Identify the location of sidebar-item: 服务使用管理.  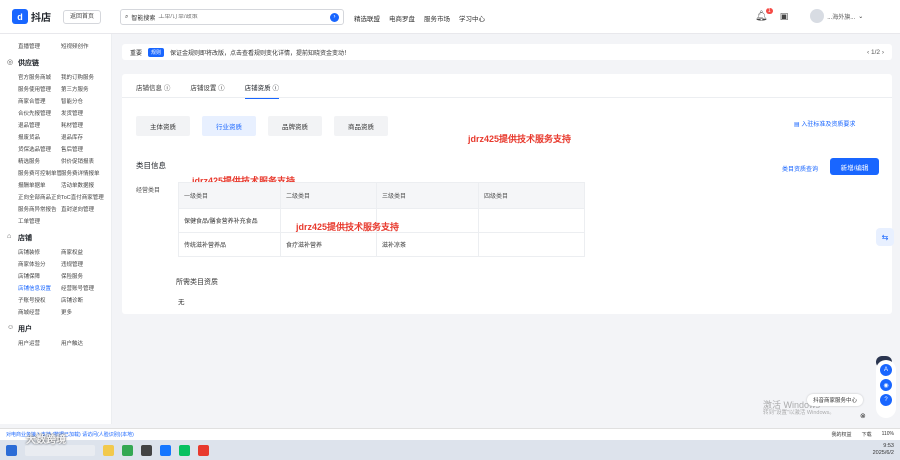
(39, 89).